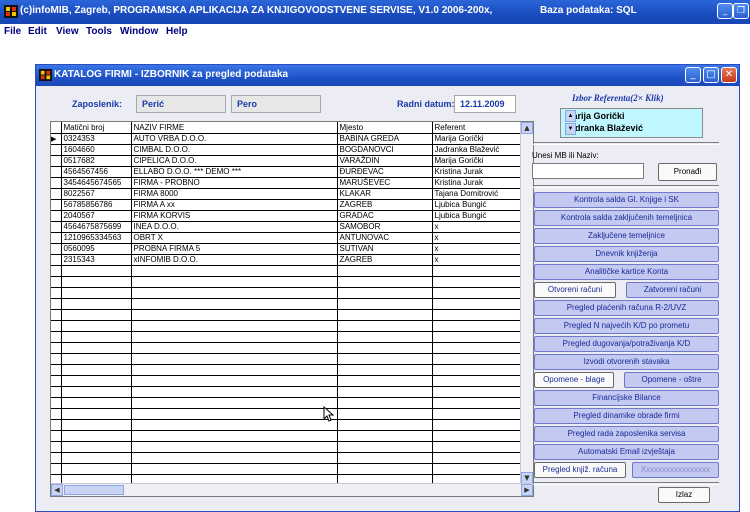 This screenshot has width=750, height=512. I want to click on menu-edit: Edit, so click(37, 31).